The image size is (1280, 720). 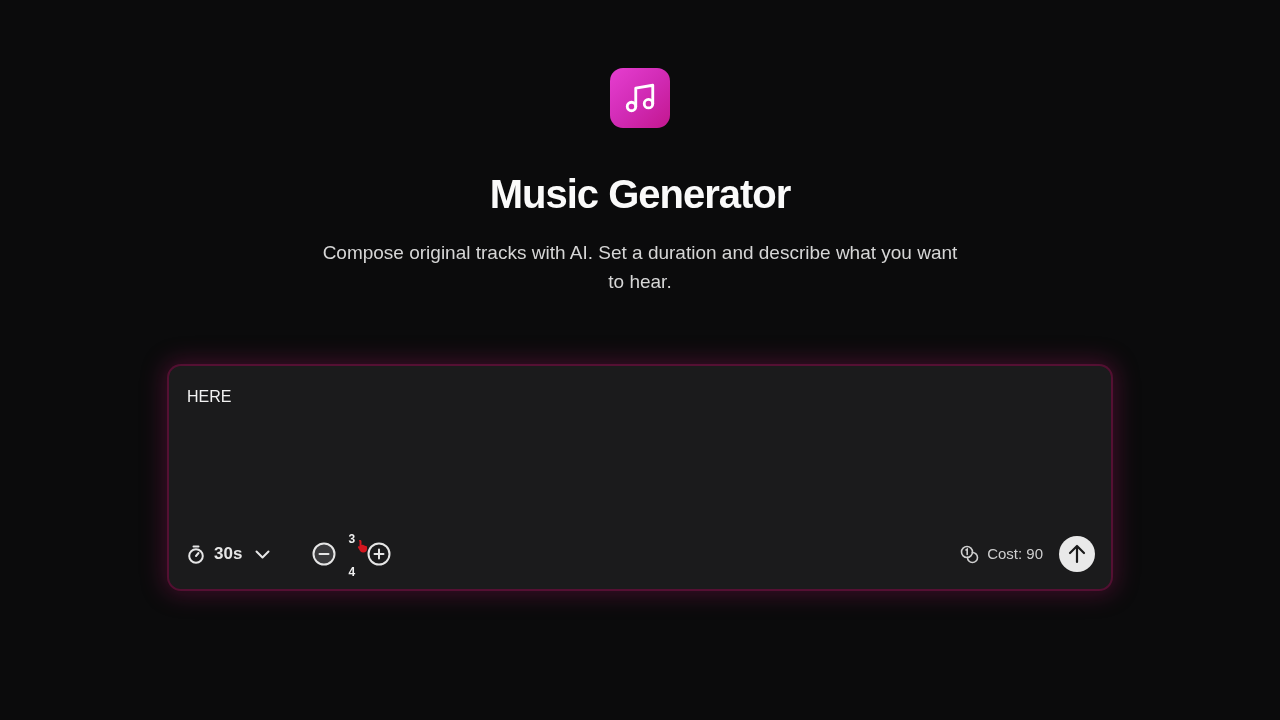 I want to click on send-button, so click(x=1077, y=554).